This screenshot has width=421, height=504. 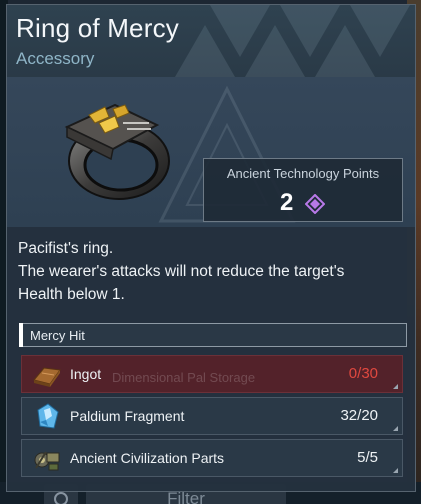 I want to click on material-count: 32/20, so click(x=359, y=415).